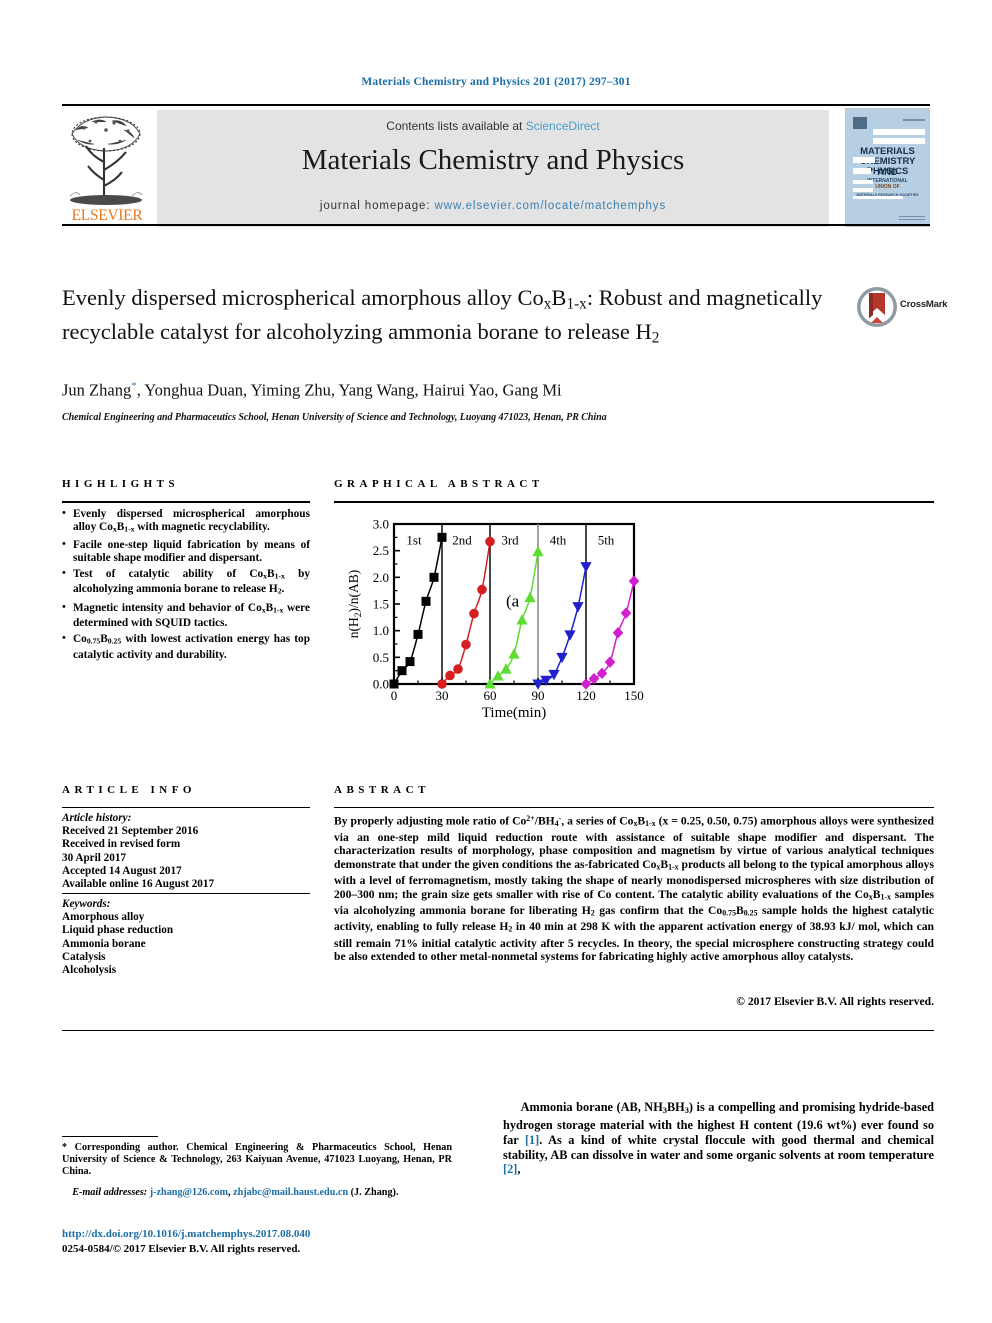 The image size is (992, 1323). Describe the element at coordinates (490, 695) in the screenshot. I see `x-tick-label: 60` at that location.